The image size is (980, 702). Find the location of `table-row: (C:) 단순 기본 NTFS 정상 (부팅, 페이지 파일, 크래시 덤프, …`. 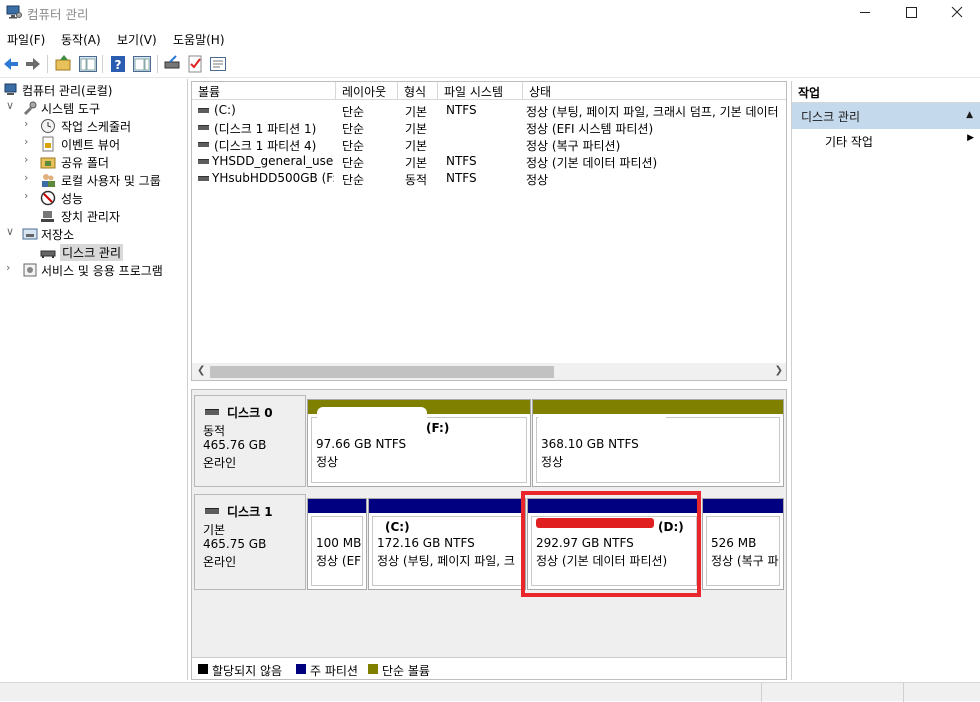

table-row: (C:) 단순 기본 NTFS 정상 (부팅, 페이지 파일, 크래시 덤프, … is located at coordinates (489, 110).